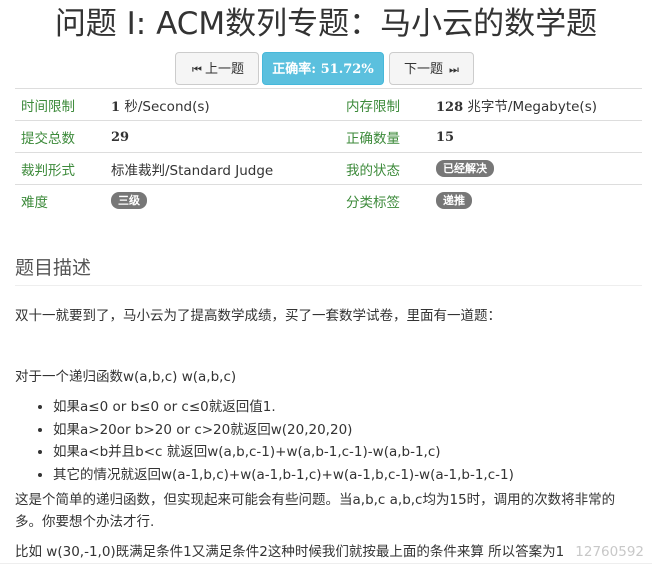 The height and width of the screenshot is (568, 652). I want to click on rule-item: 如果a>20or b>20 or c>20就返回w(20,20,20), so click(347, 430).